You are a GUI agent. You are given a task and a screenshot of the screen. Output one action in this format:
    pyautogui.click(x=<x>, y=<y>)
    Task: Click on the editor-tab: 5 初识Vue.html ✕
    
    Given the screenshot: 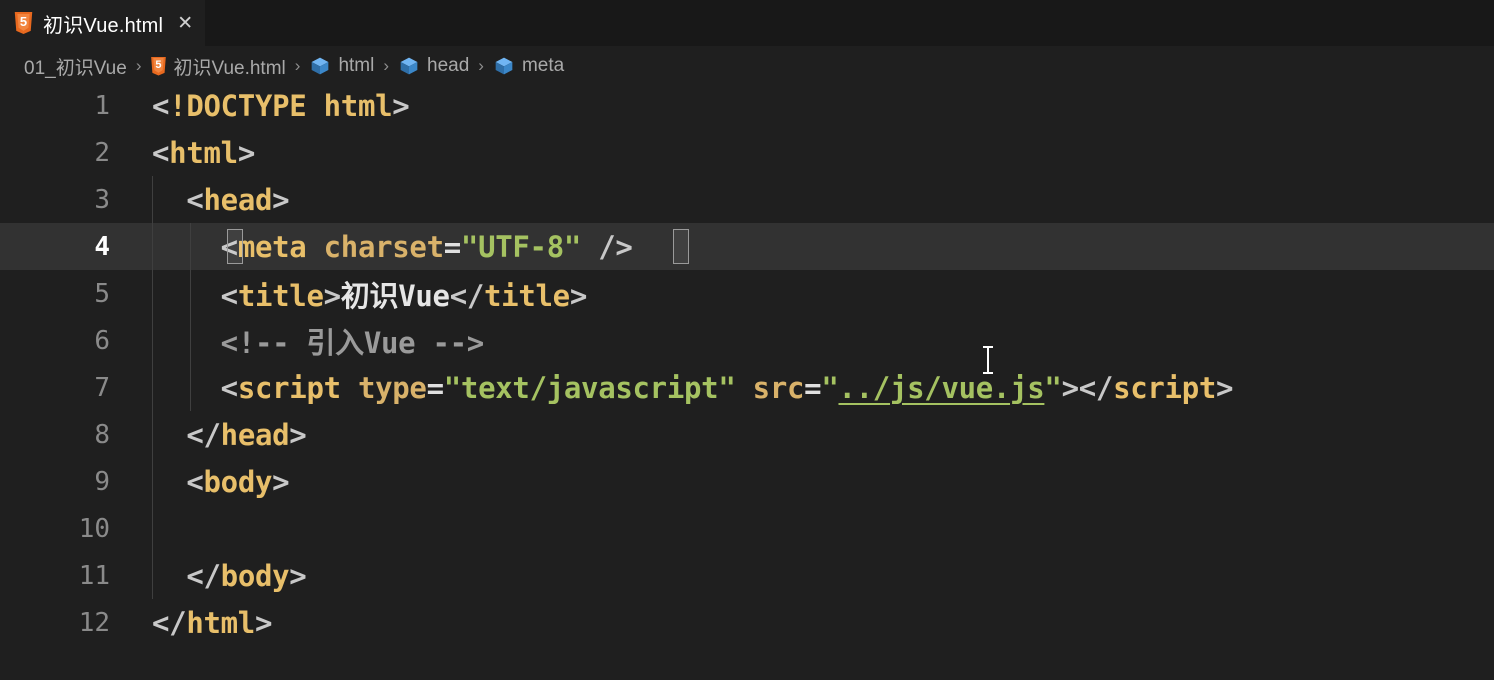 What is the action you would take?
    pyautogui.click(x=103, y=23)
    